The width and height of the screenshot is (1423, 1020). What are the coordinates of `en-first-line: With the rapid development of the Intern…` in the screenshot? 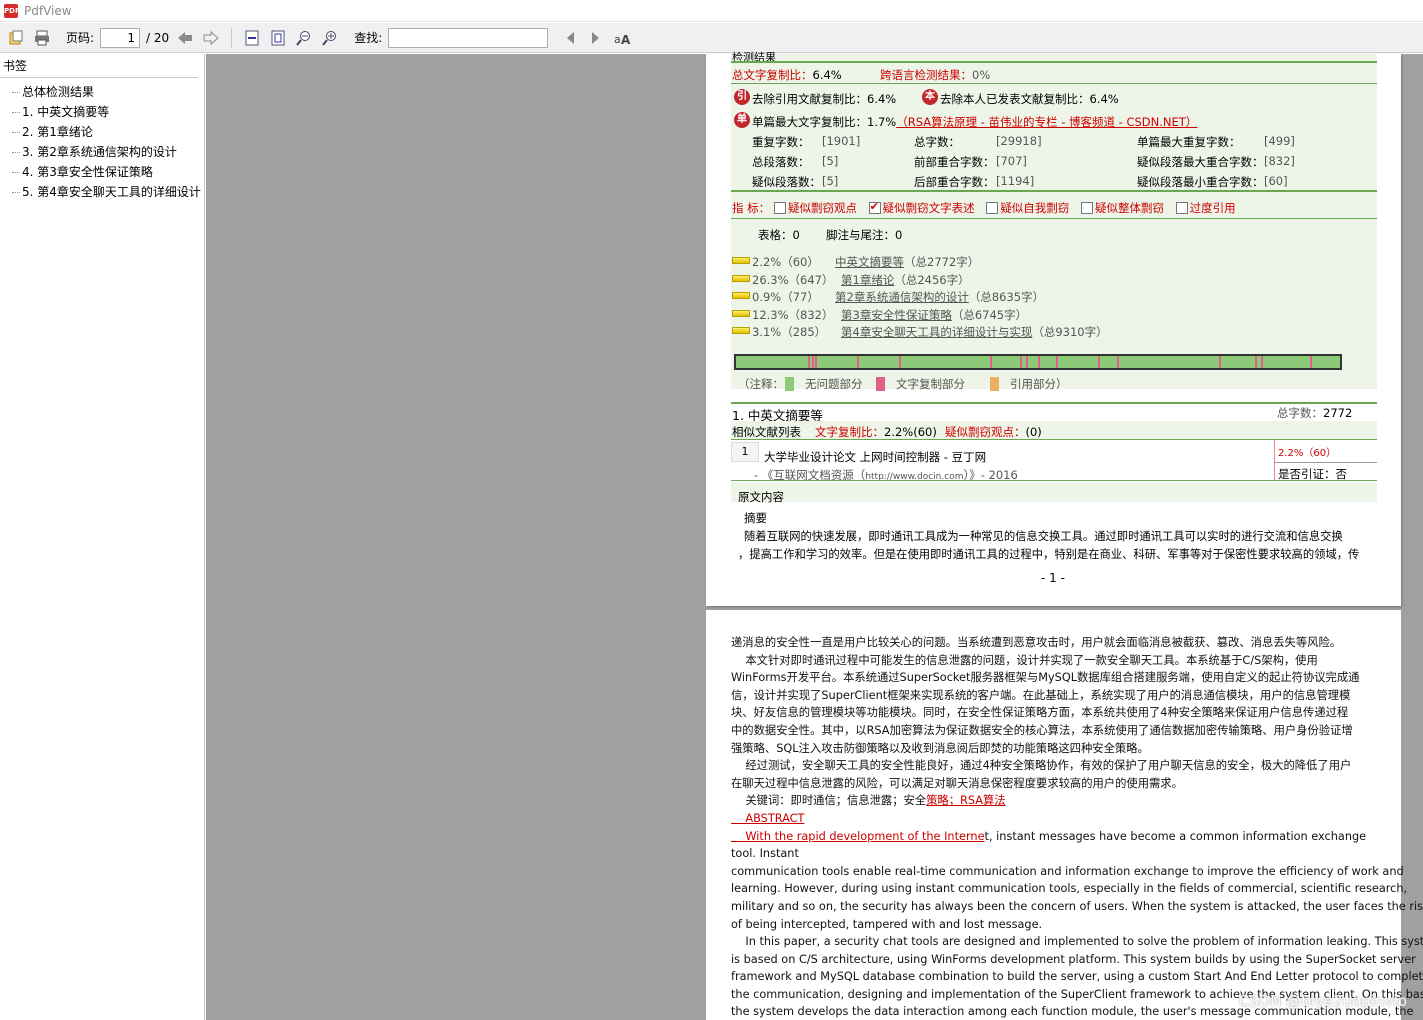 It's located at (1053, 845).